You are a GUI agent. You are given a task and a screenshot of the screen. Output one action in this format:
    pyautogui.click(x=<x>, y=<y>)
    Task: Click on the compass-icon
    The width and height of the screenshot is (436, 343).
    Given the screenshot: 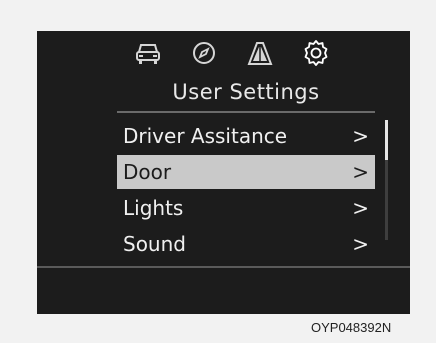 What is the action you would take?
    pyautogui.click(x=204, y=53)
    